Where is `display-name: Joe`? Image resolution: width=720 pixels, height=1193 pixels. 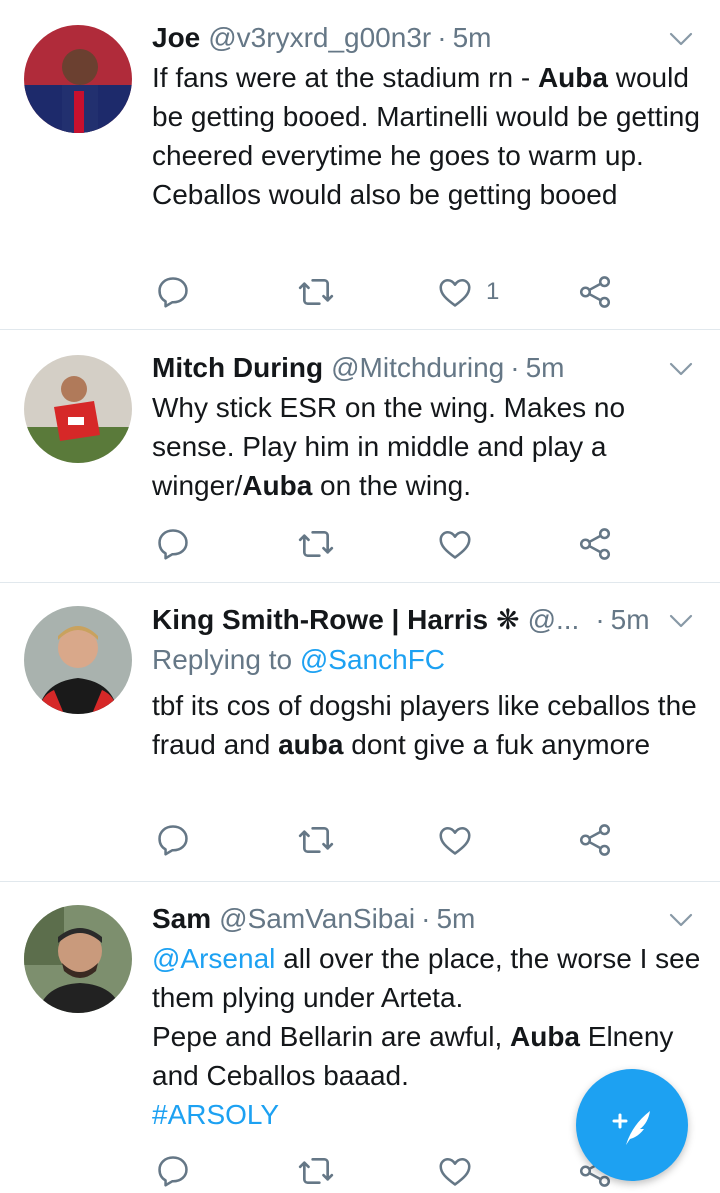
display-name: Joe is located at coordinates (176, 38).